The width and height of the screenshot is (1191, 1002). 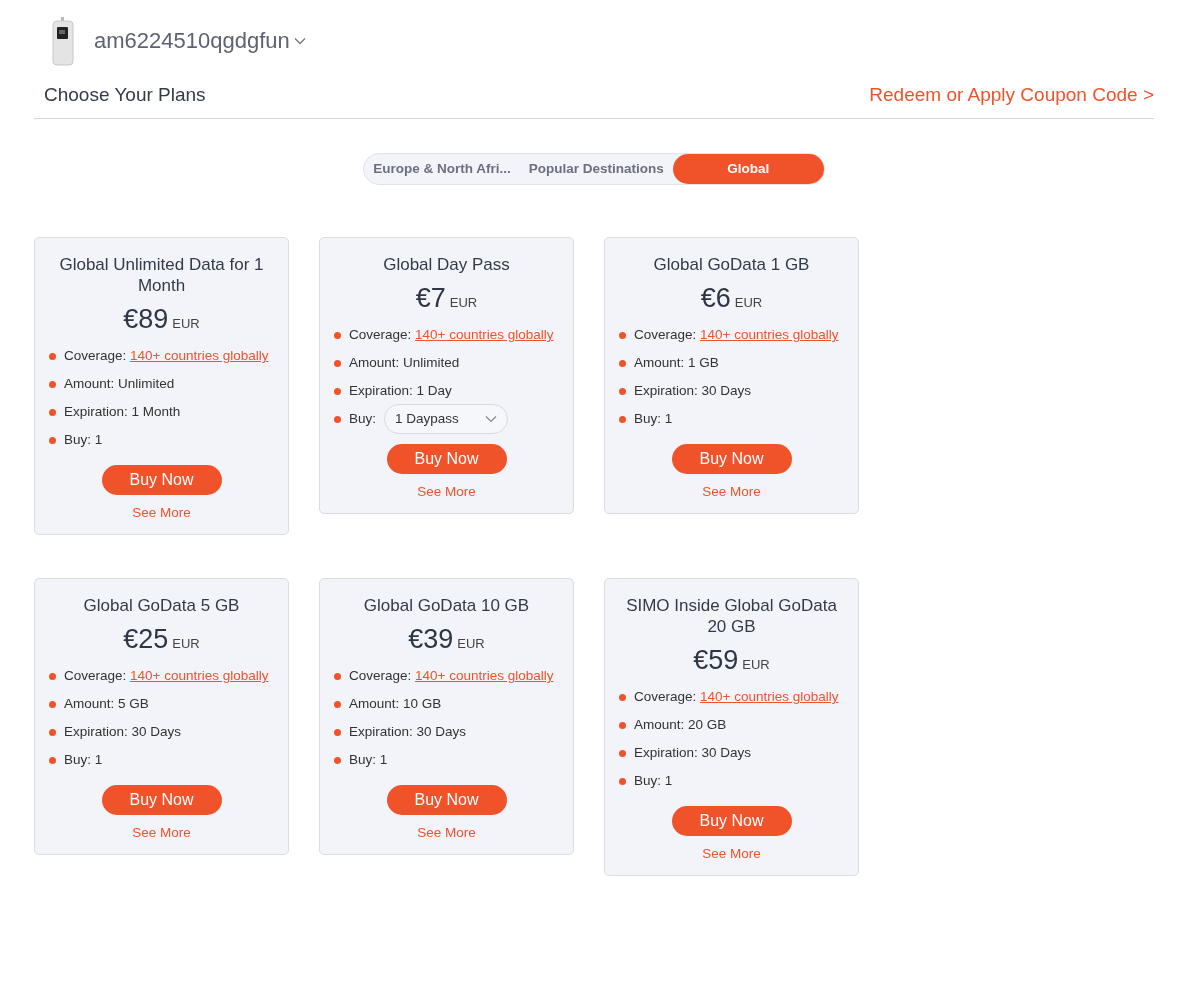 What do you see at coordinates (146, 639) in the screenshot?
I see `plan-price: €25` at bounding box center [146, 639].